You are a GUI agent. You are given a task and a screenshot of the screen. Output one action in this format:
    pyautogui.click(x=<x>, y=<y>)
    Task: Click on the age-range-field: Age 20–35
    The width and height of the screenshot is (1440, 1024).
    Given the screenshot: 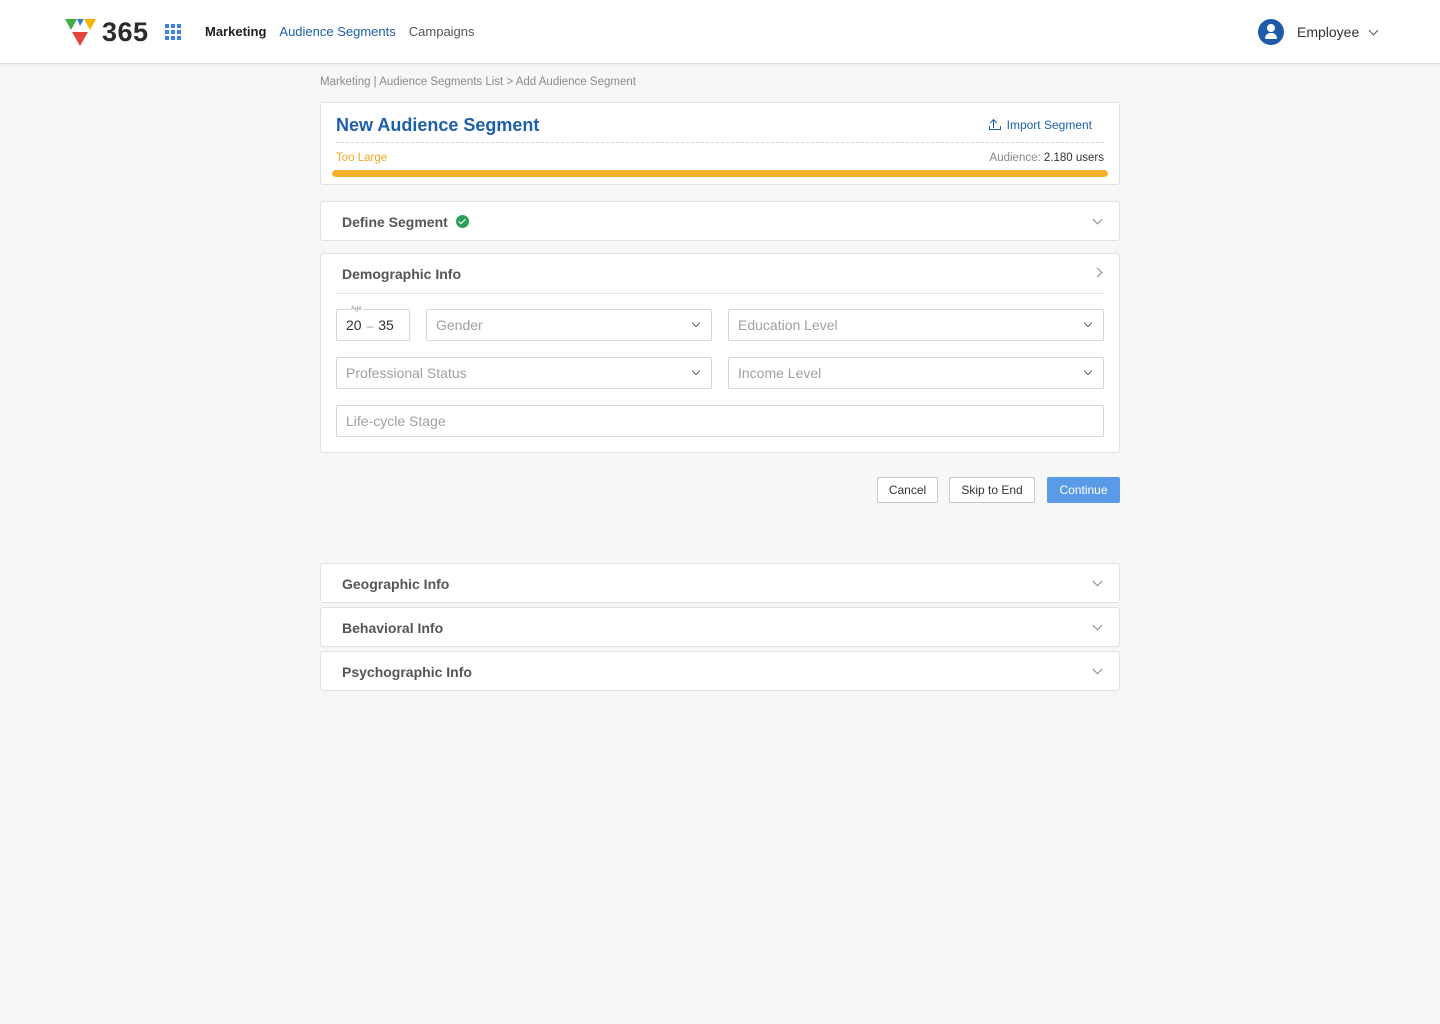 What is the action you would take?
    pyautogui.click(x=373, y=322)
    